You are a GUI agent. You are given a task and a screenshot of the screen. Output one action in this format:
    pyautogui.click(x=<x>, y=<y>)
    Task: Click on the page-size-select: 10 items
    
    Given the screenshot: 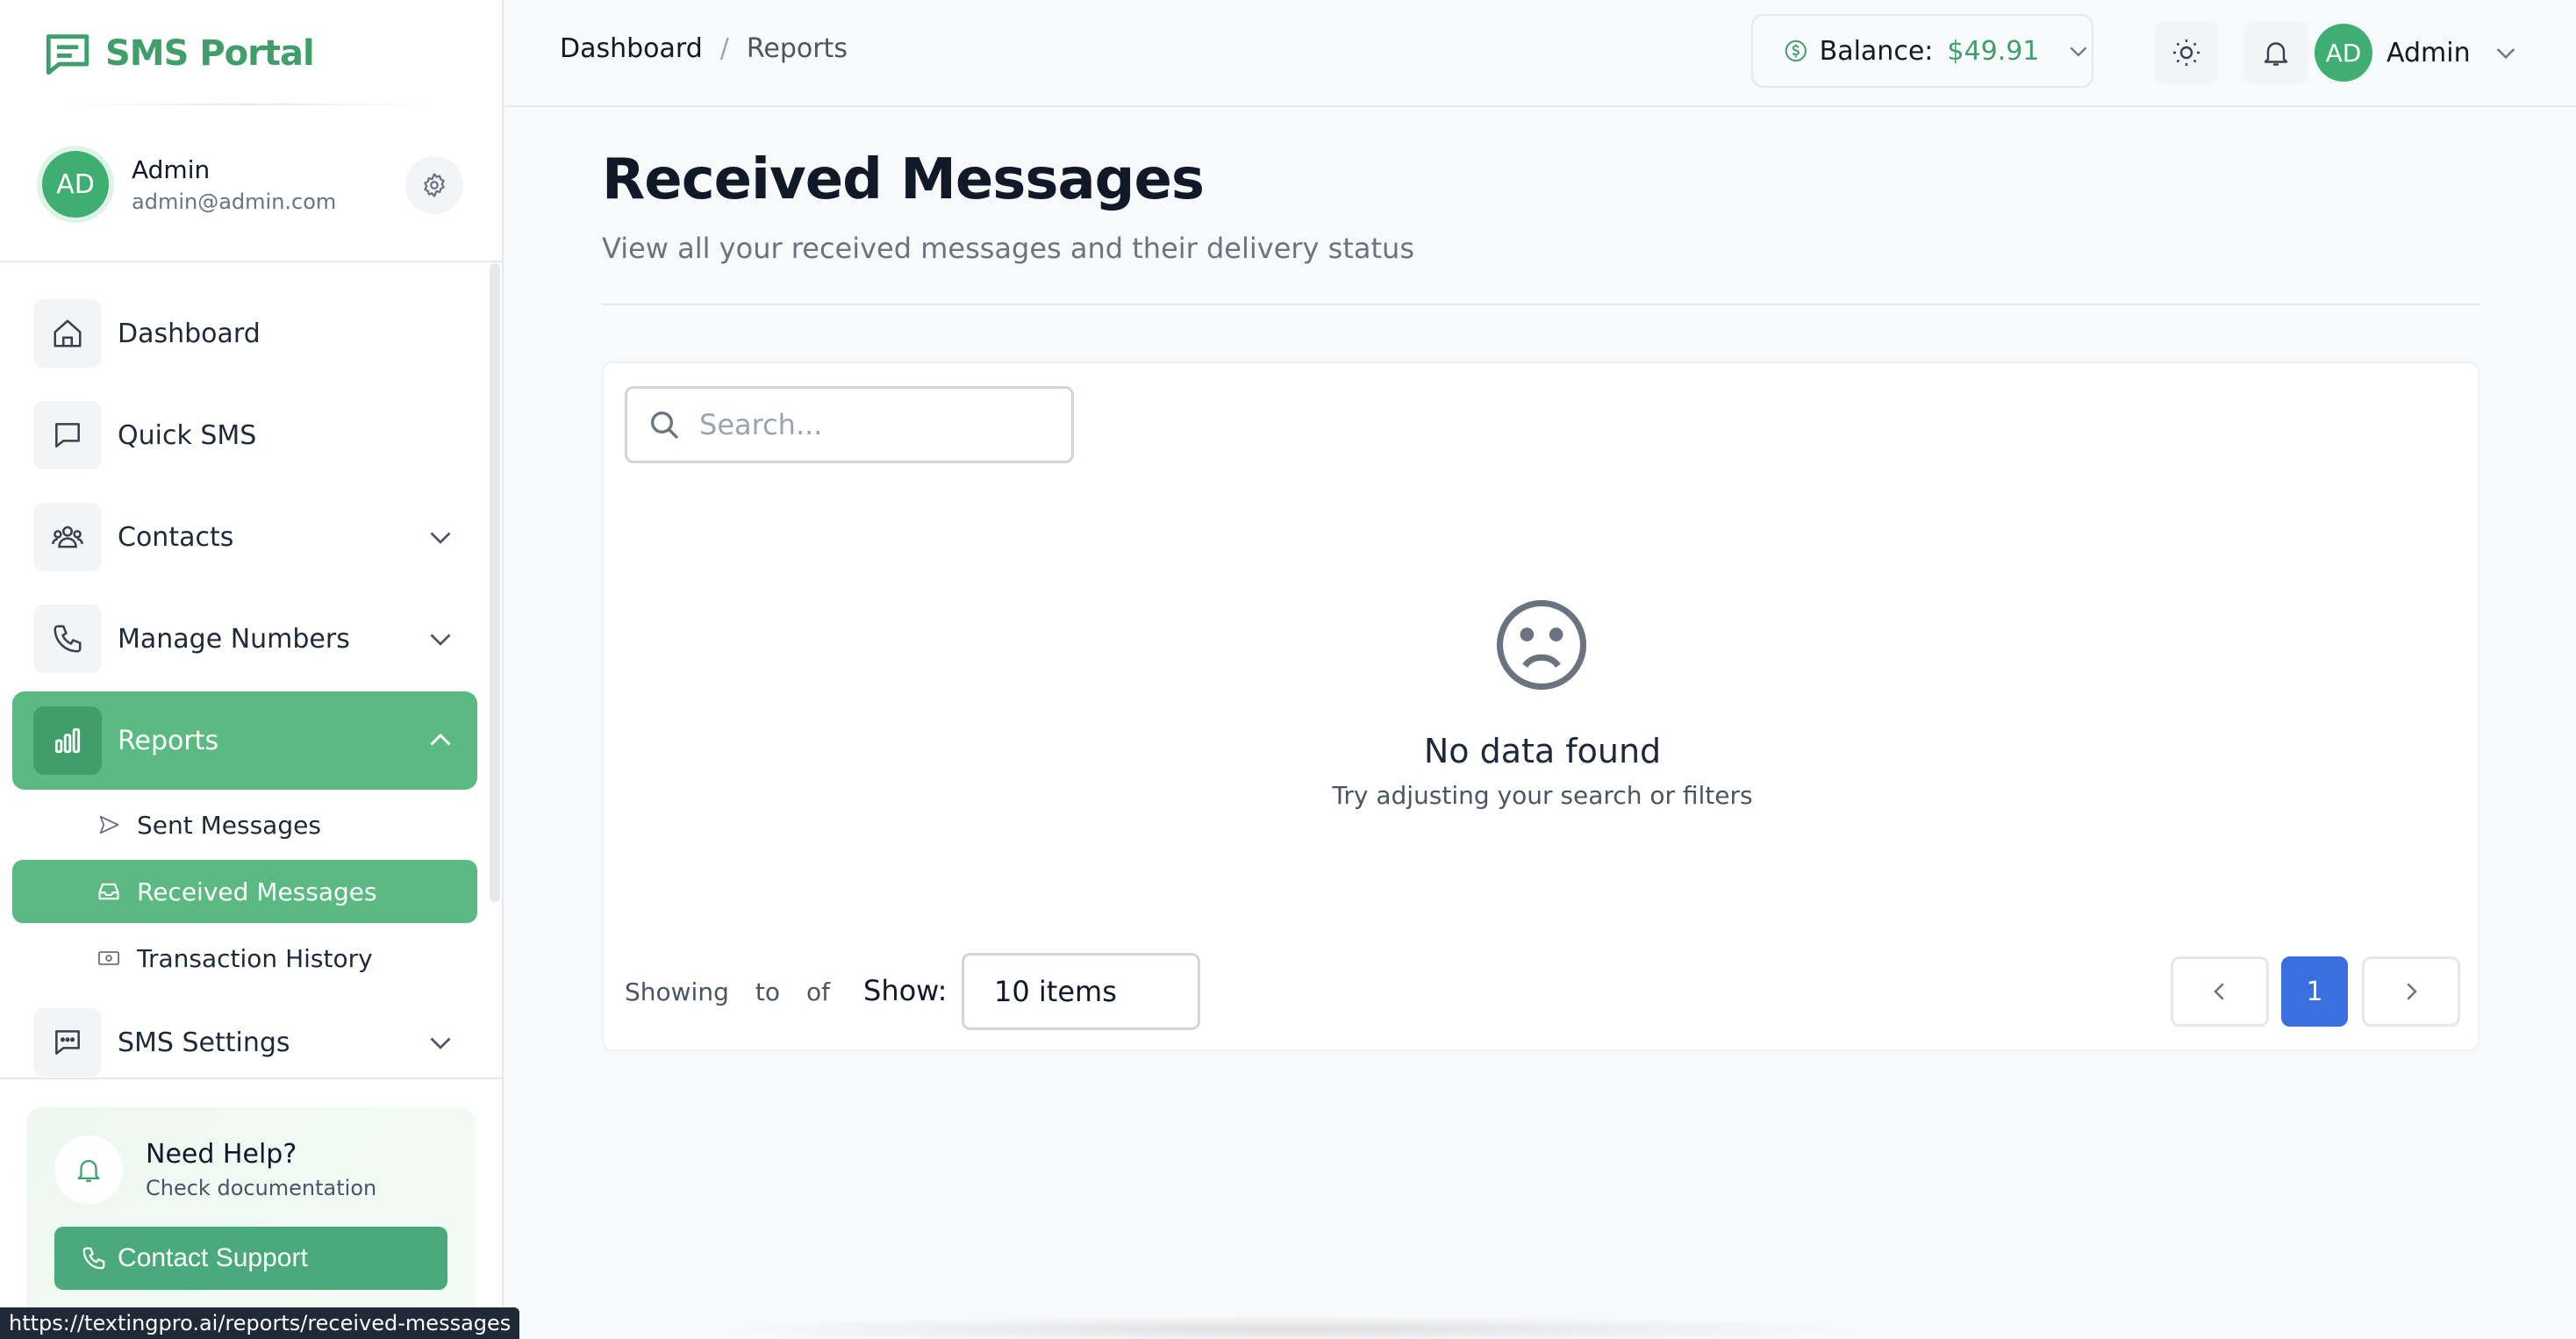 What is the action you would take?
    pyautogui.click(x=1081, y=992)
    